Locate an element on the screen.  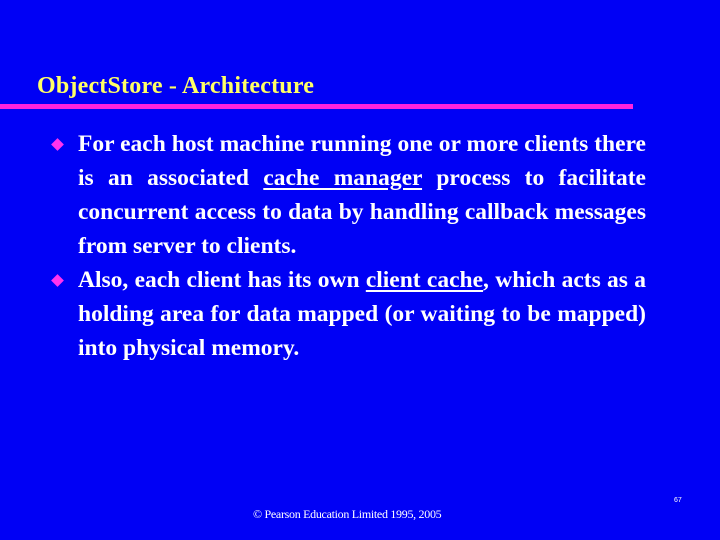
page-number: 67 is located at coordinates (678, 500).